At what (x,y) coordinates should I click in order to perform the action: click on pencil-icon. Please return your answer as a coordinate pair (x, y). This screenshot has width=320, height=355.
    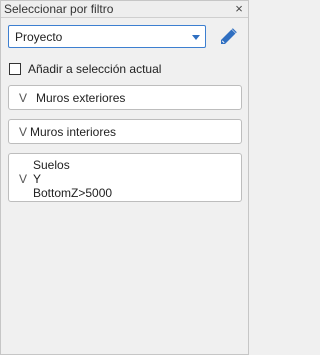
    Looking at the image, I should click on (229, 36).